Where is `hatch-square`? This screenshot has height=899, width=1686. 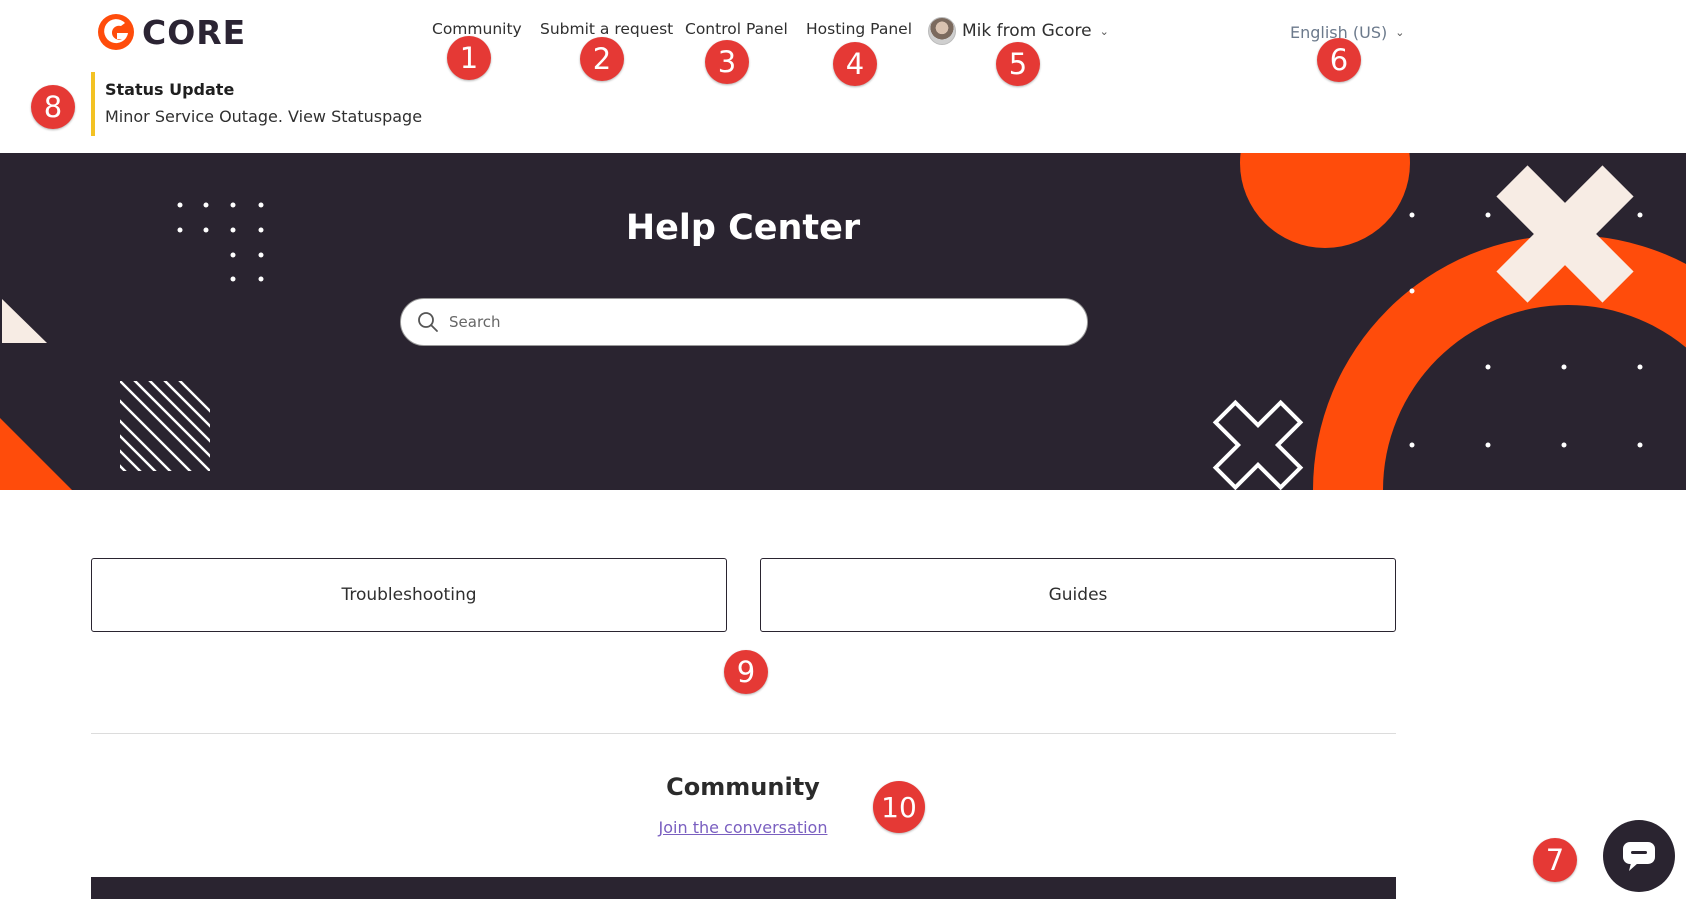
hatch-square is located at coordinates (165, 426).